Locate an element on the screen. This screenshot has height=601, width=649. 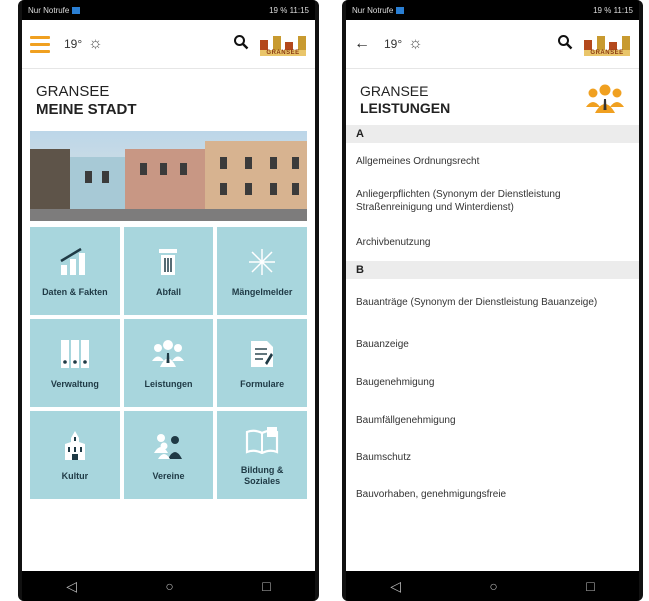
tile-label: Verwaltung is located at coordinates (74, 383).